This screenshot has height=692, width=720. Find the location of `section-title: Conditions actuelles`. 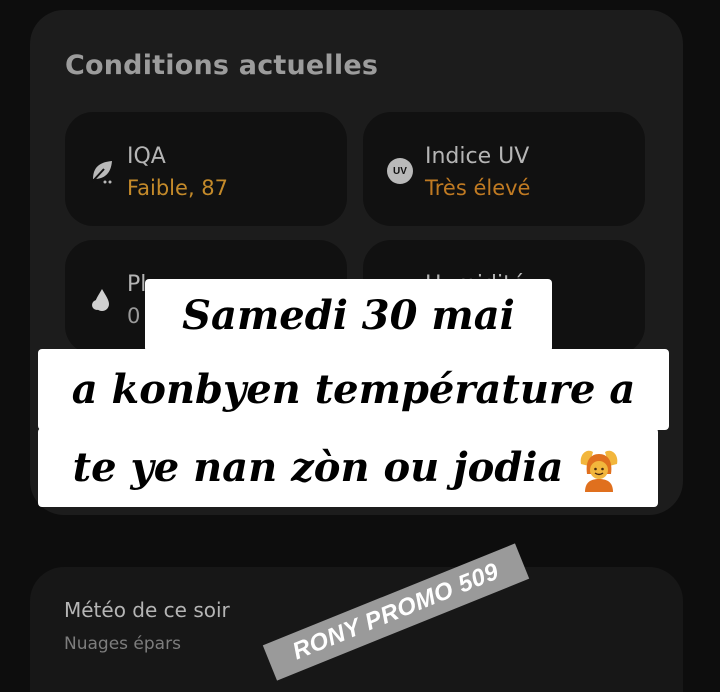

section-title: Conditions actuelles is located at coordinates (222, 65).